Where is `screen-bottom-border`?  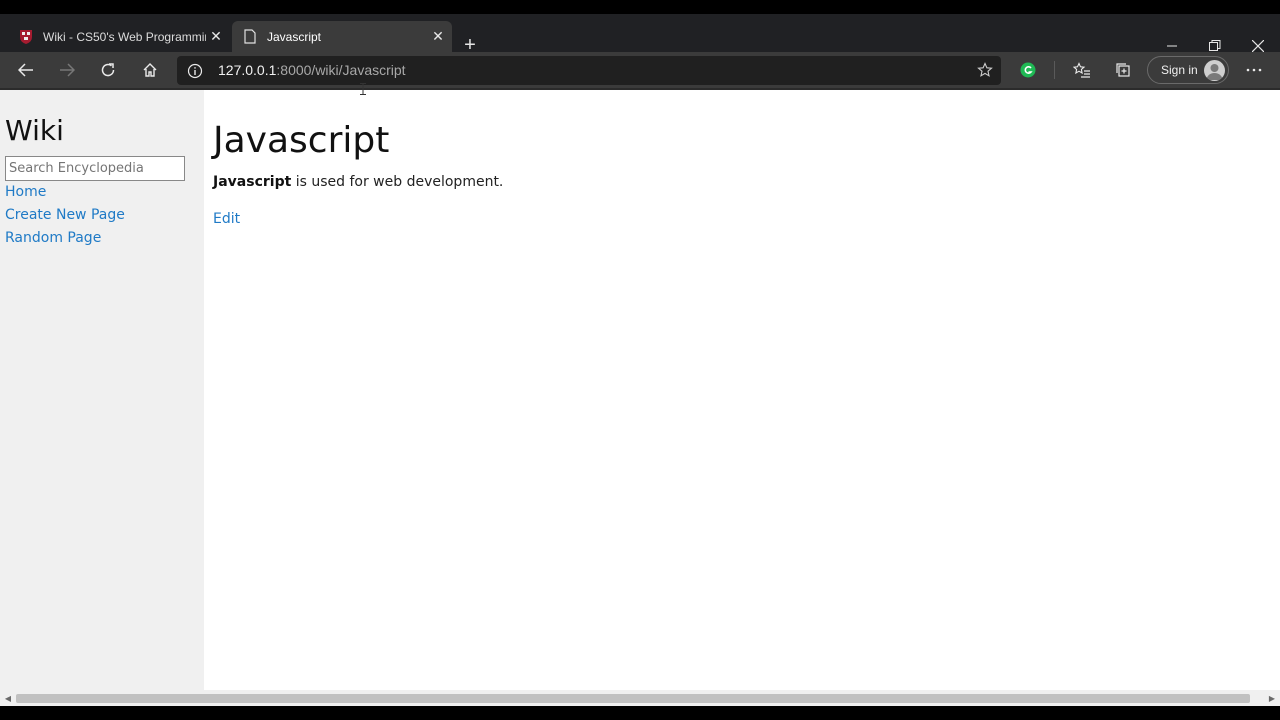
screen-bottom-border is located at coordinates (640, 713).